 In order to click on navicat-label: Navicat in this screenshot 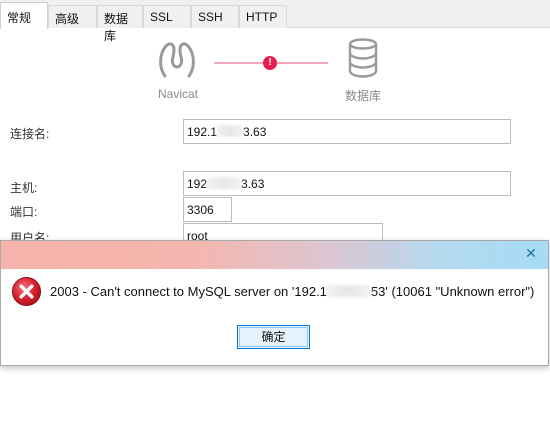, I will do `click(178, 94)`.